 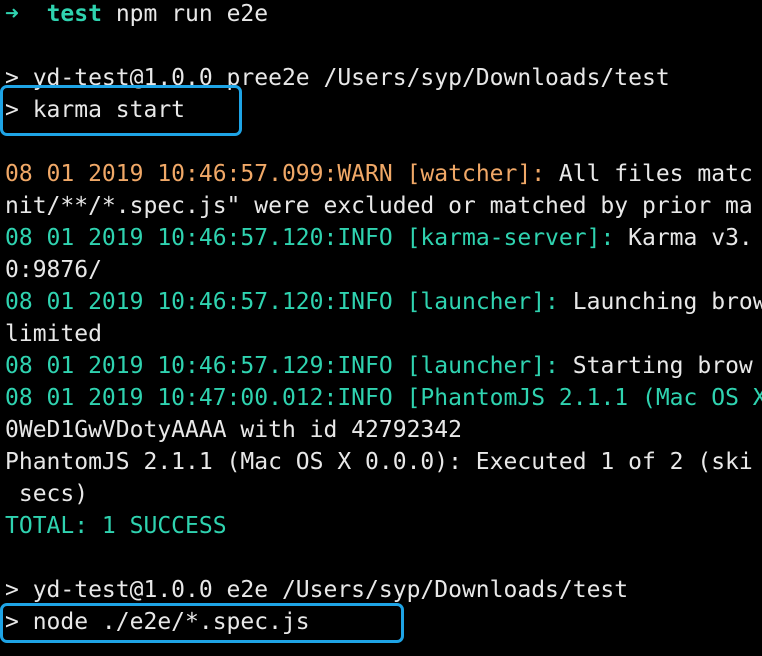 I want to click on prompt-arrow-icon: ➜, so click(x=12, y=14).